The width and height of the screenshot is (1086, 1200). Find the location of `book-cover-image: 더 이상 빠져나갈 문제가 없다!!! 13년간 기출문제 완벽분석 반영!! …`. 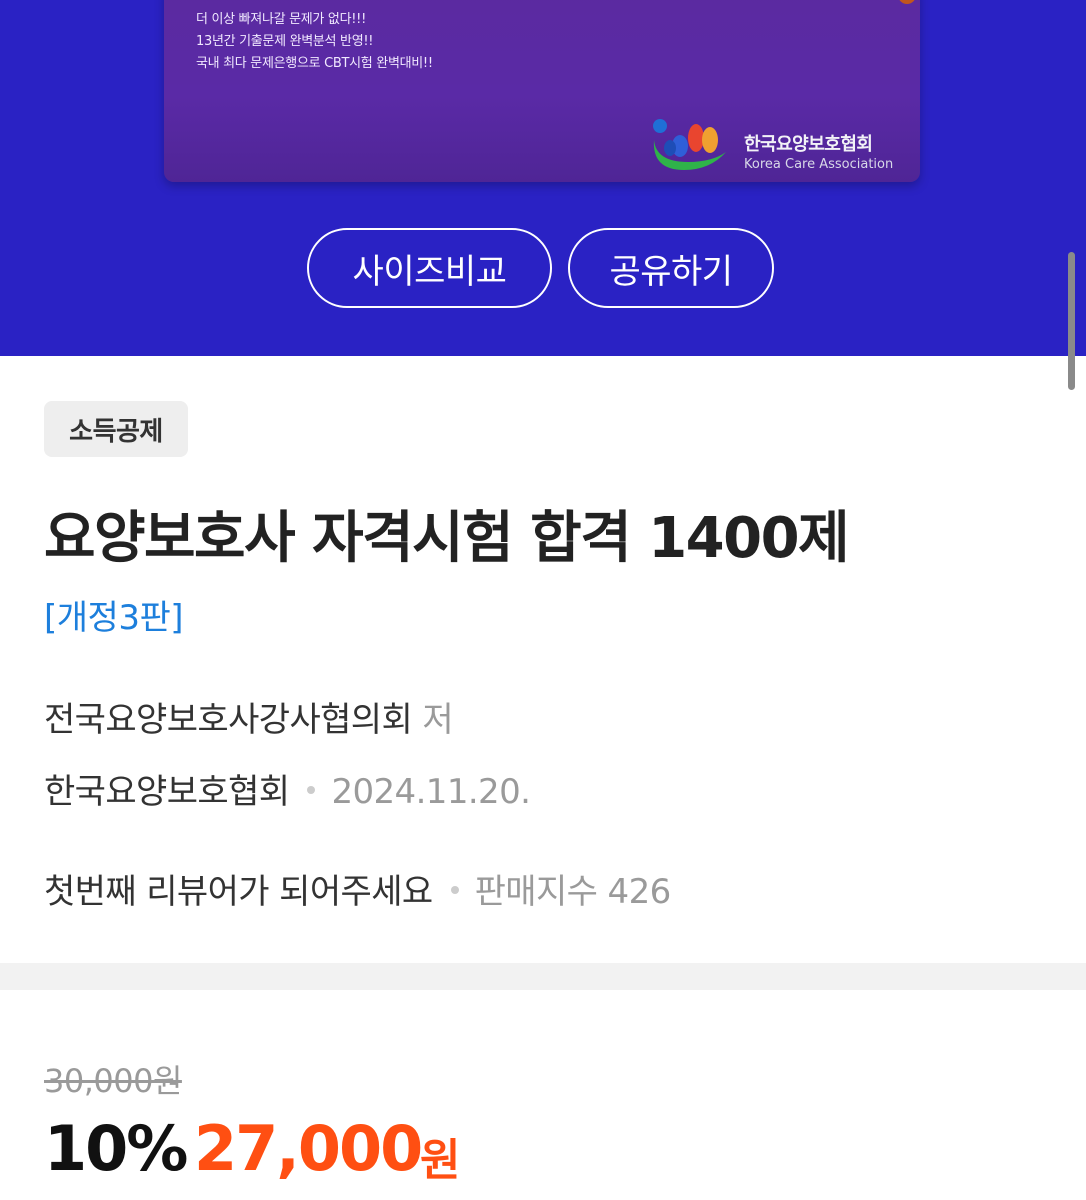

book-cover-image: 더 이상 빠져나갈 문제가 없다!!! 13년간 기출문제 완벽분석 반영!! … is located at coordinates (542, 91).